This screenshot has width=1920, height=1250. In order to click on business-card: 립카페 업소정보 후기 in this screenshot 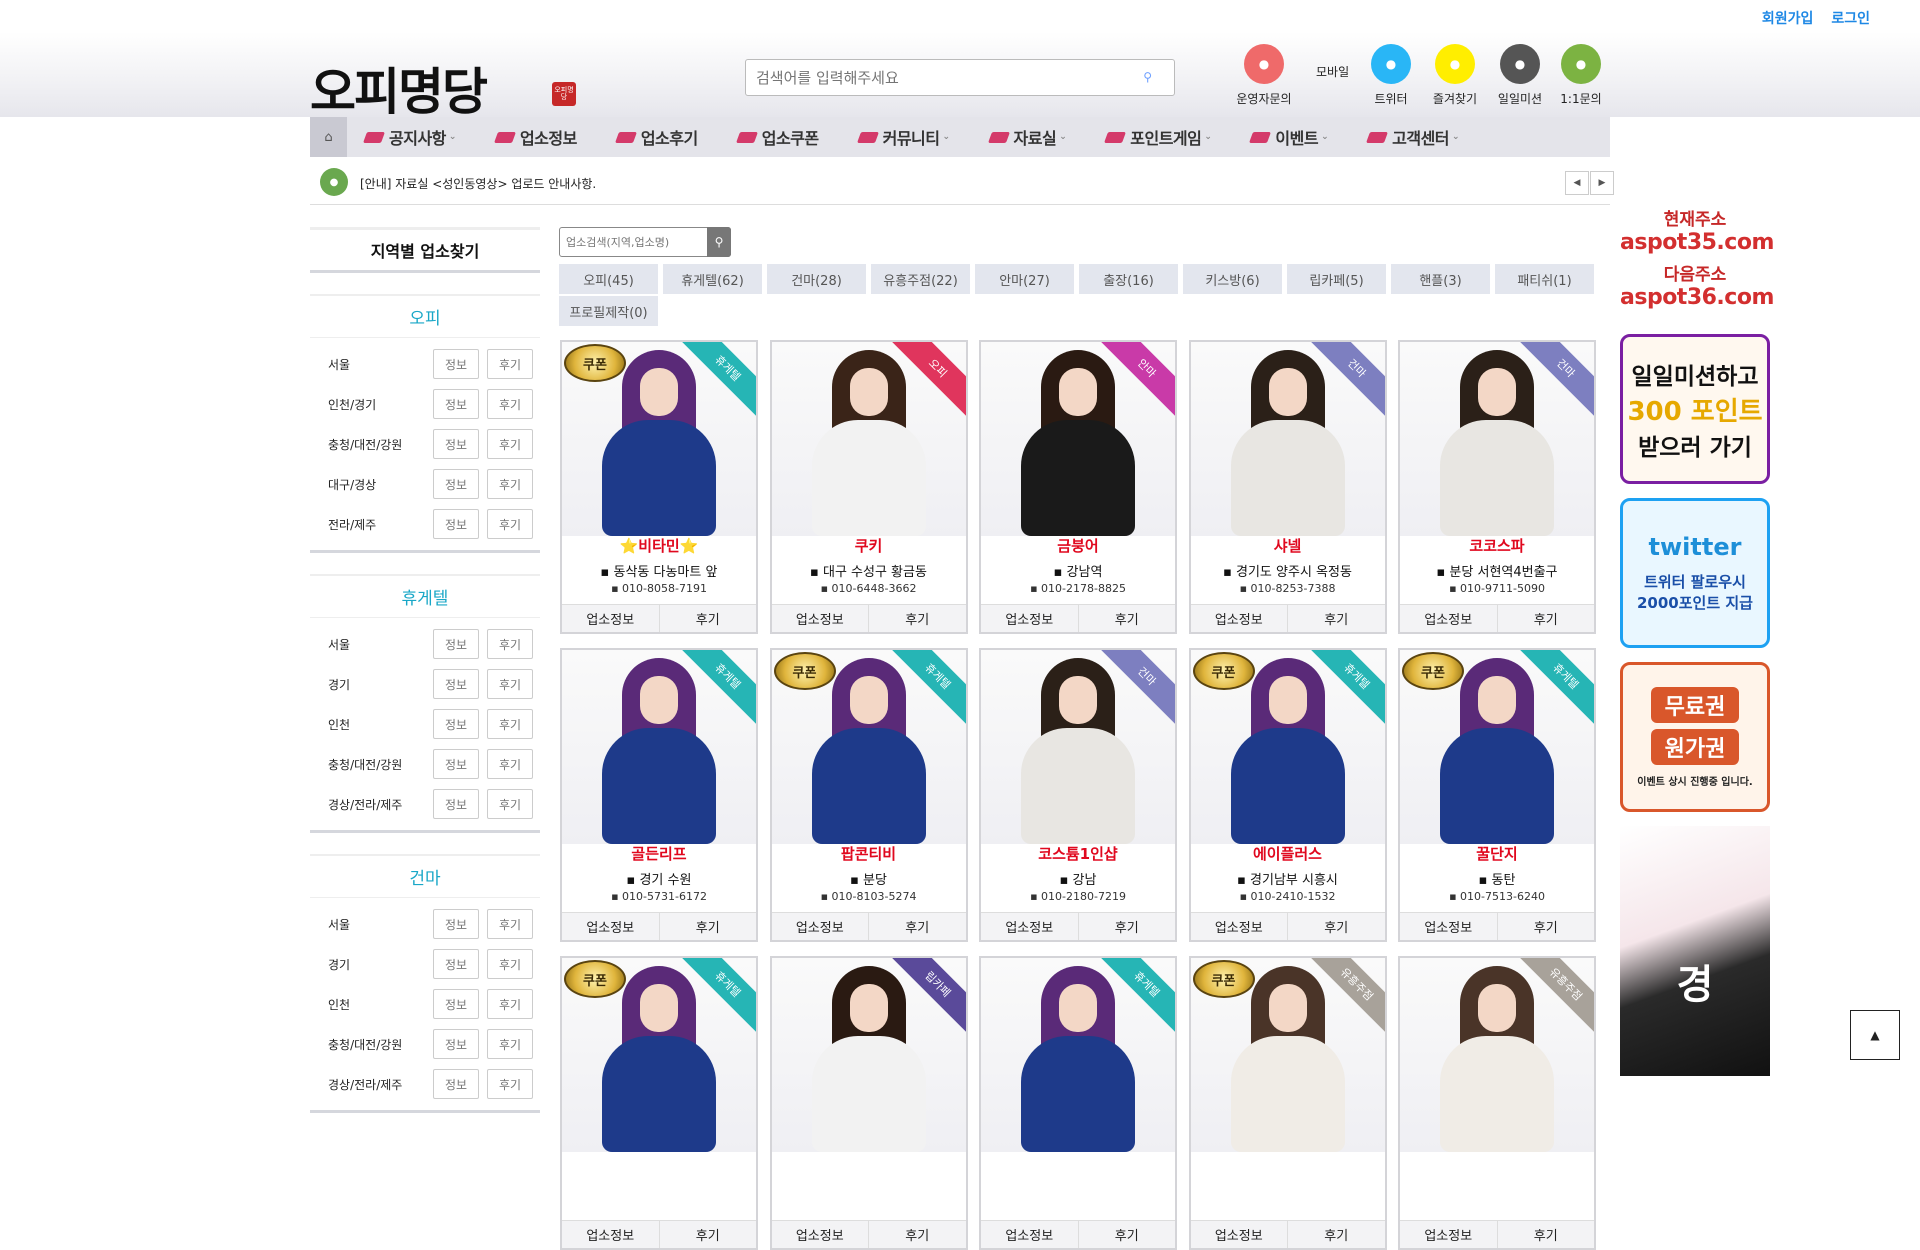, I will do `click(868, 1103)`.